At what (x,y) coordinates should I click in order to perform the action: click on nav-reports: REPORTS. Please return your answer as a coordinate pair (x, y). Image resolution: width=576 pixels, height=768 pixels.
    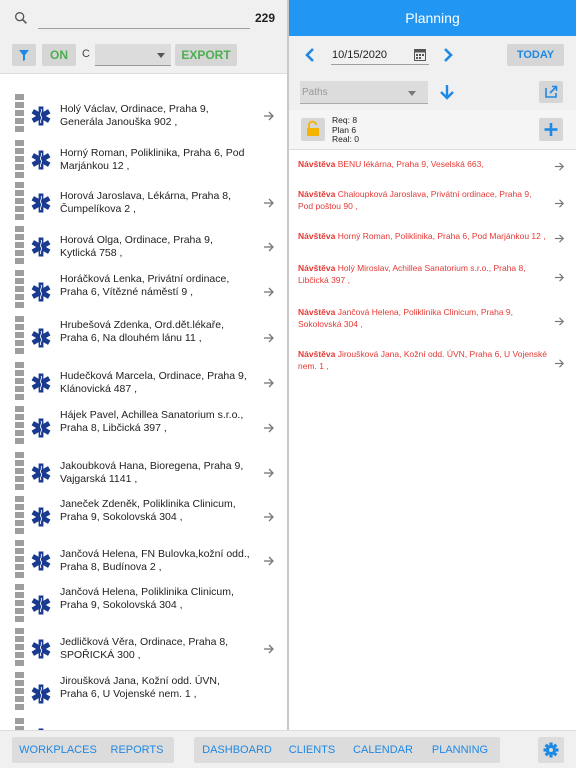
    Looking at the image, I should click on (137, 750).